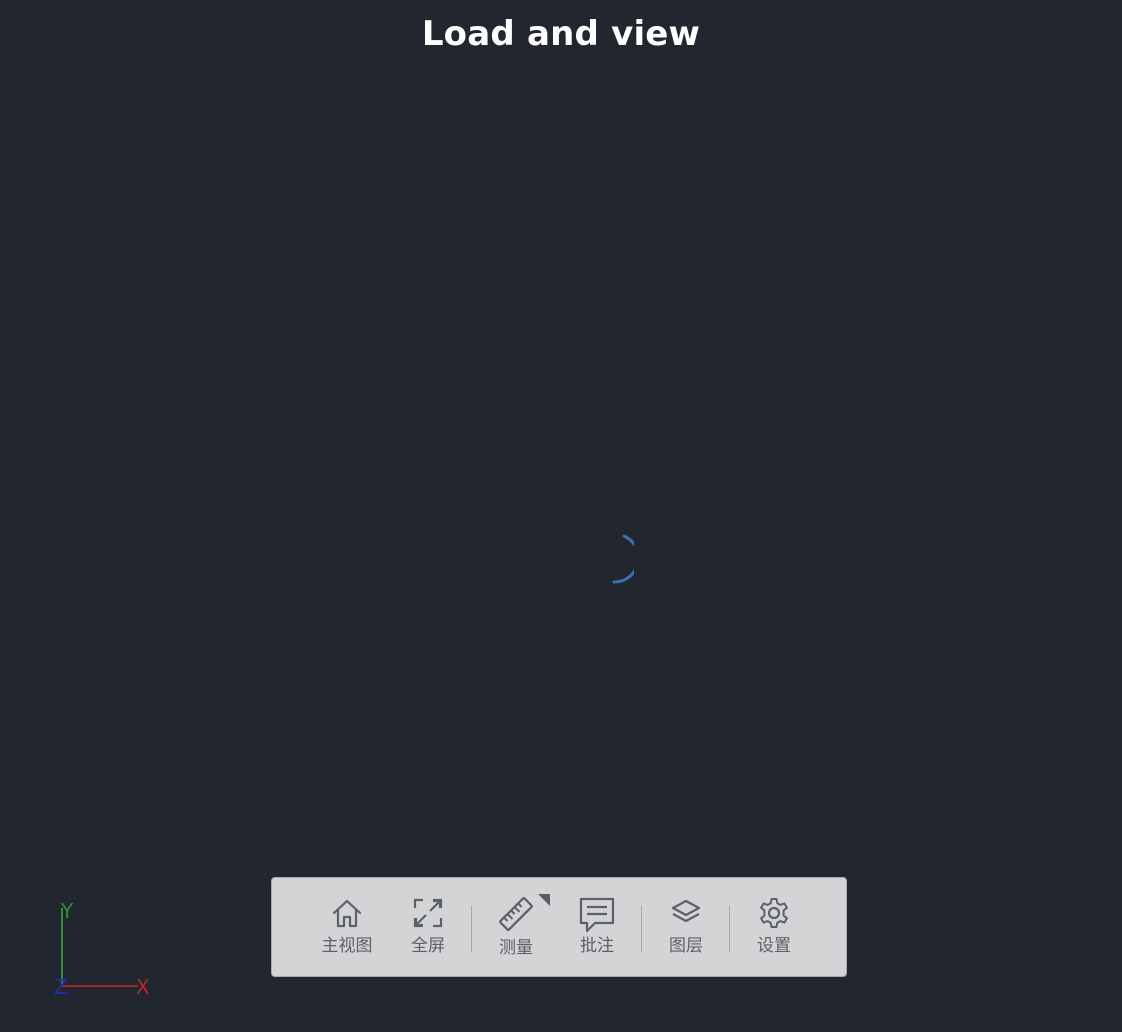  I want to click on comment-icon, so click(597, 915).